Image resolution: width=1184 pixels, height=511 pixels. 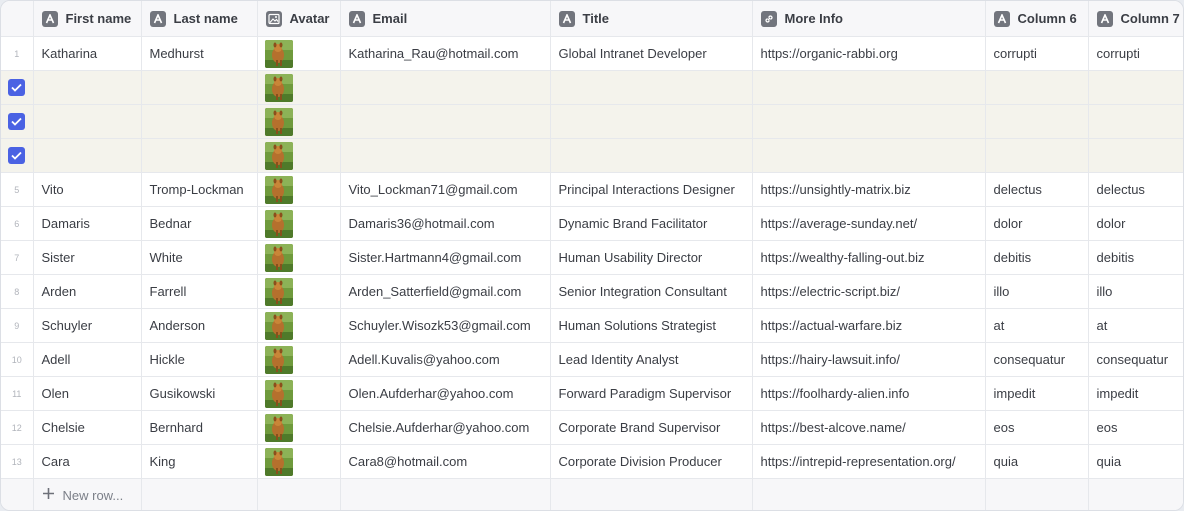 What do you see at coordinates (87, 189) in the screenshot?
I see `first-name-cell: Vito` at bounding box center [87, 189].